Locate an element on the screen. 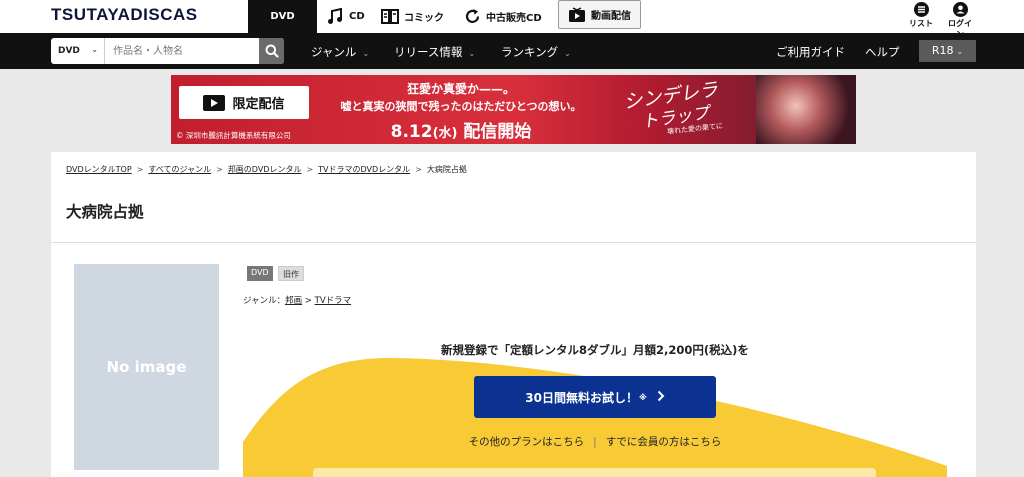  no-image-label: No image is located at coordinates (146, 367).